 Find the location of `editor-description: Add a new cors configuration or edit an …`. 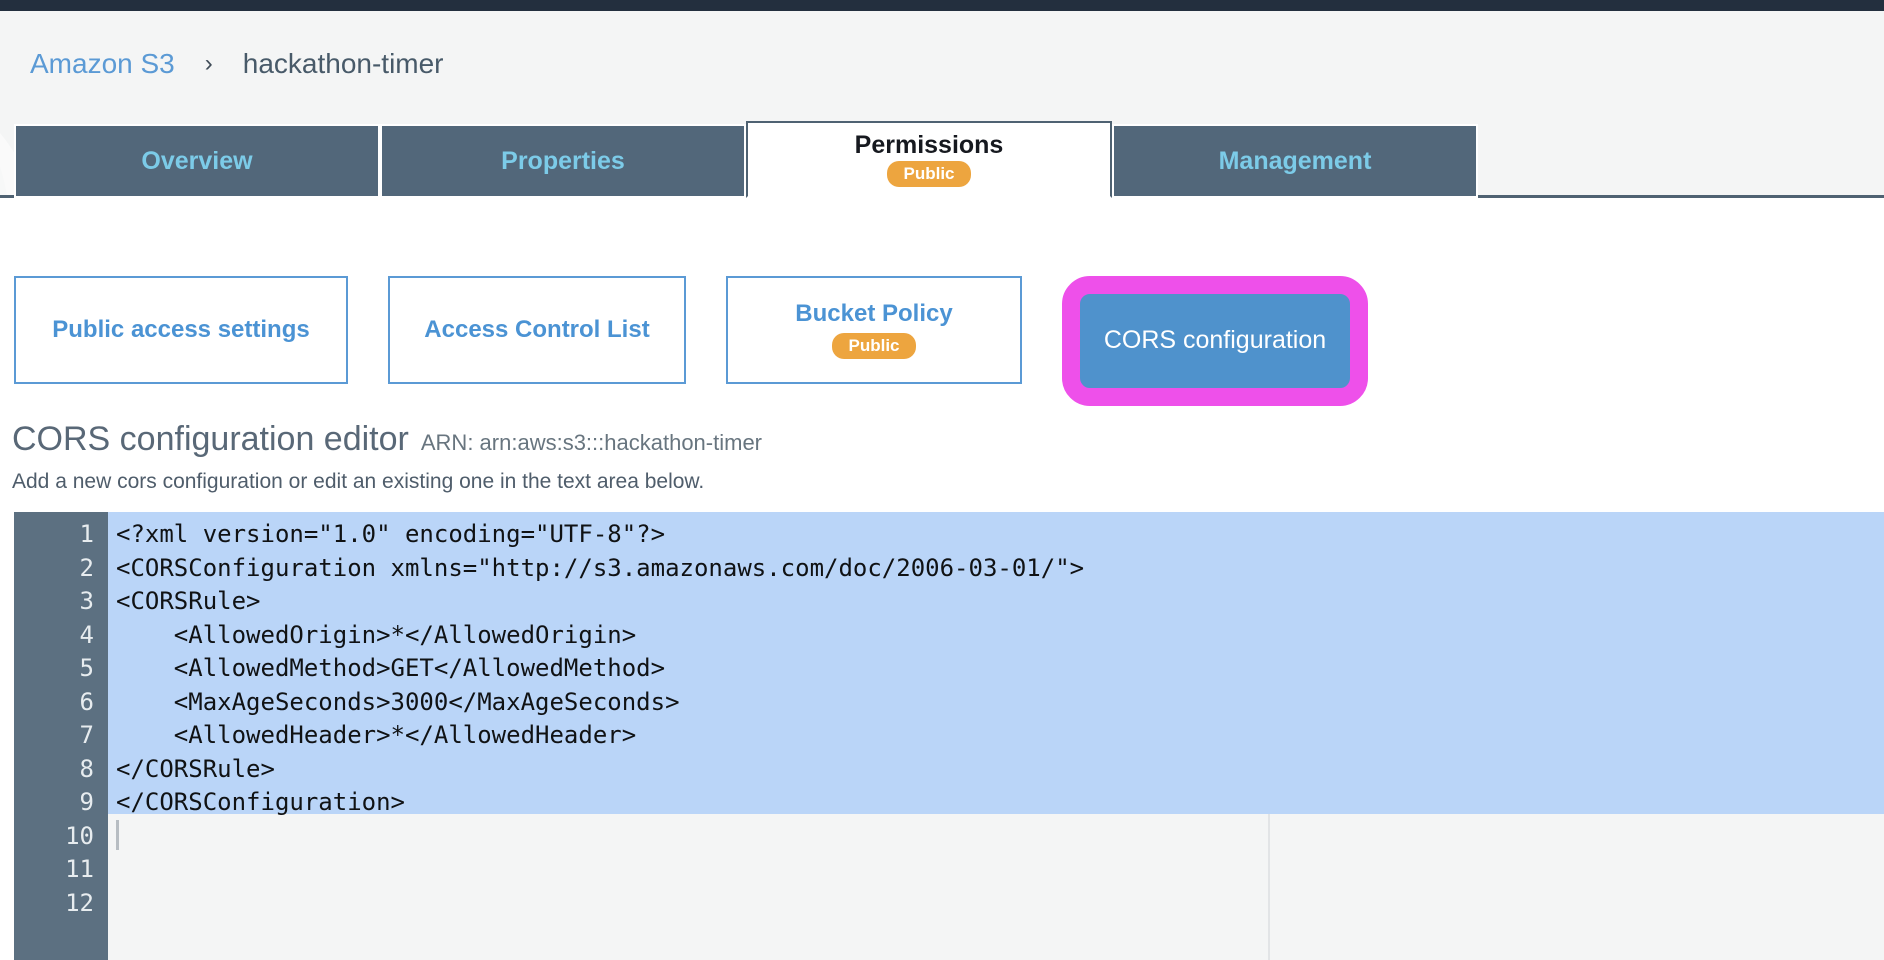

editor-description: Add a new cors configuration or edit an … is located at coordinates (358, 481).